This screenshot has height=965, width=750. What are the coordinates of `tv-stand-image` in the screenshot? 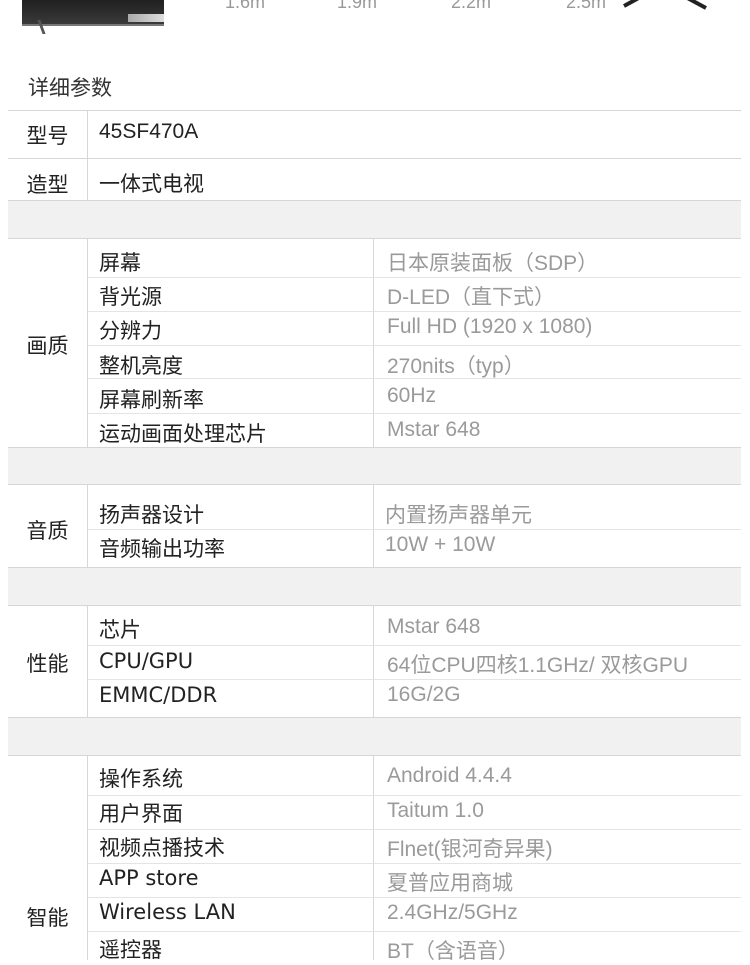 It's located at (665, 5).